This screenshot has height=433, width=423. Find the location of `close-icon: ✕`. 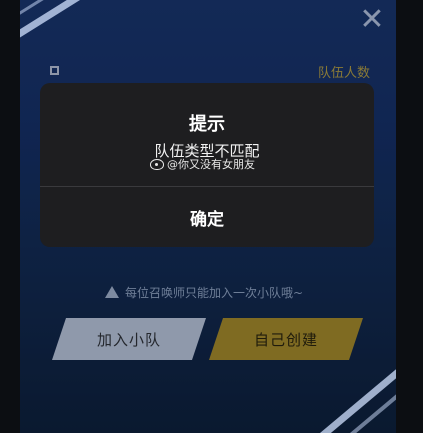

close-icon: ✕ is located at coordinates (372, 20).